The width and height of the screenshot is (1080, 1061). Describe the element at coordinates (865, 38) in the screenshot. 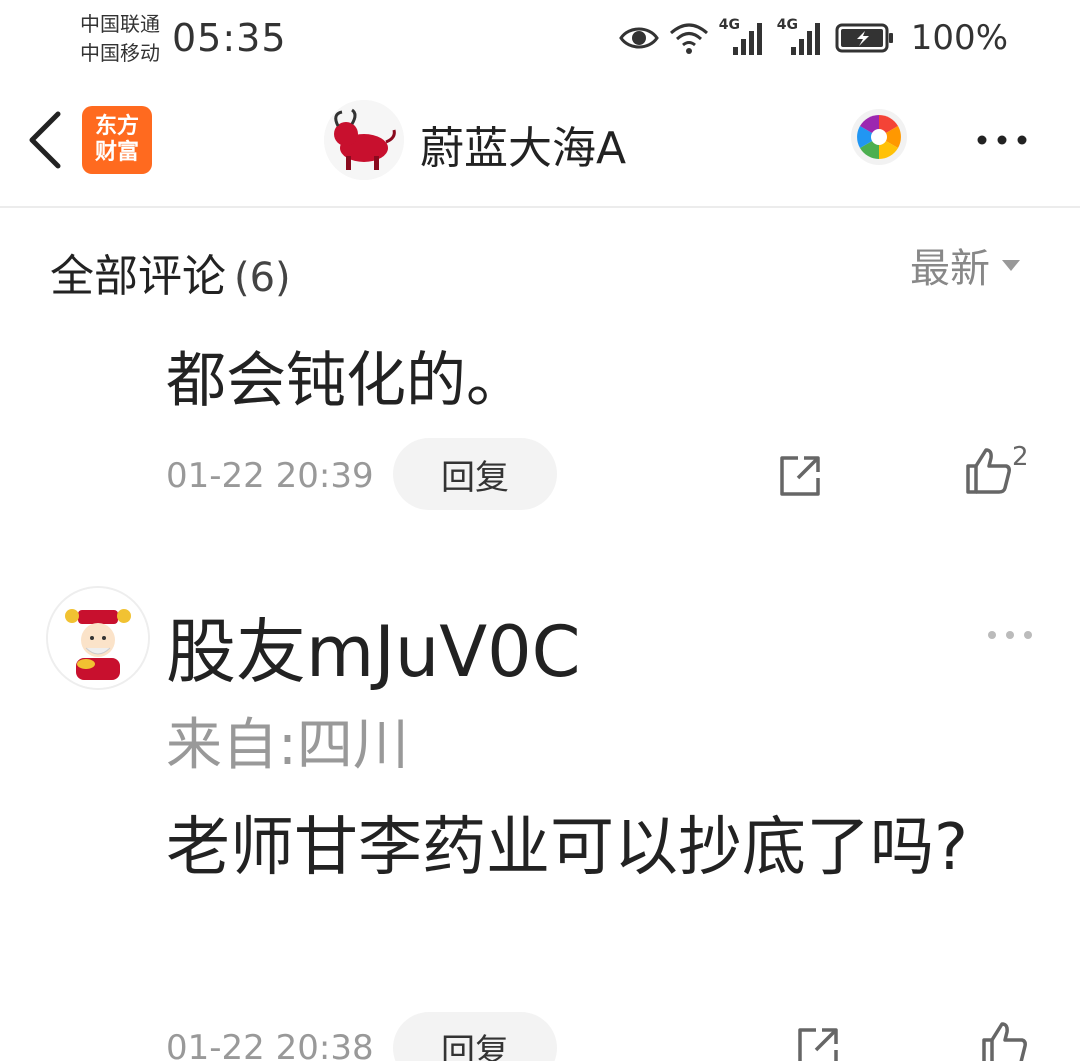

I see `battery-charging-icon` at that location.